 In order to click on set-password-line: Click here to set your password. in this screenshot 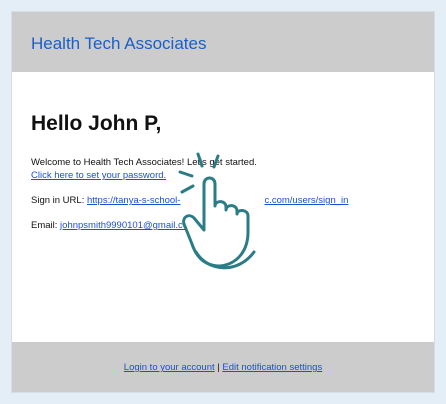, I will do `click(98, 175)`.